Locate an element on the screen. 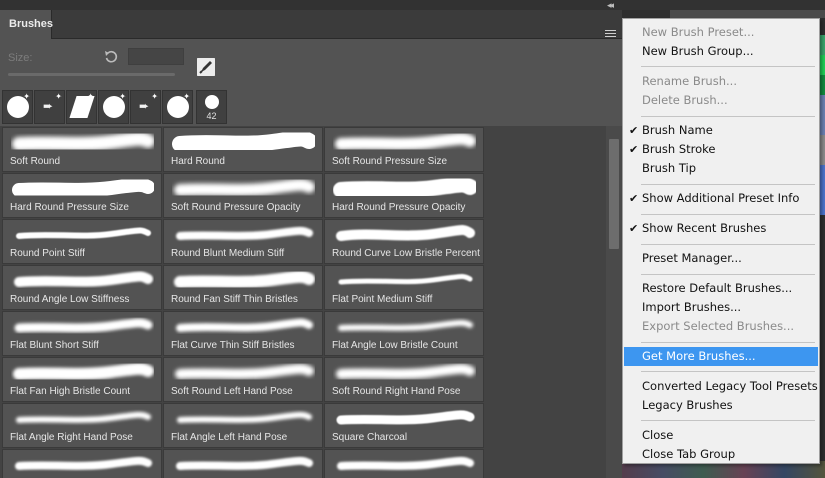 The height and width of the screenshot is (478, 825). brush-preset: Flat Blunt Short Stiff is located at coordinates (82, 333).